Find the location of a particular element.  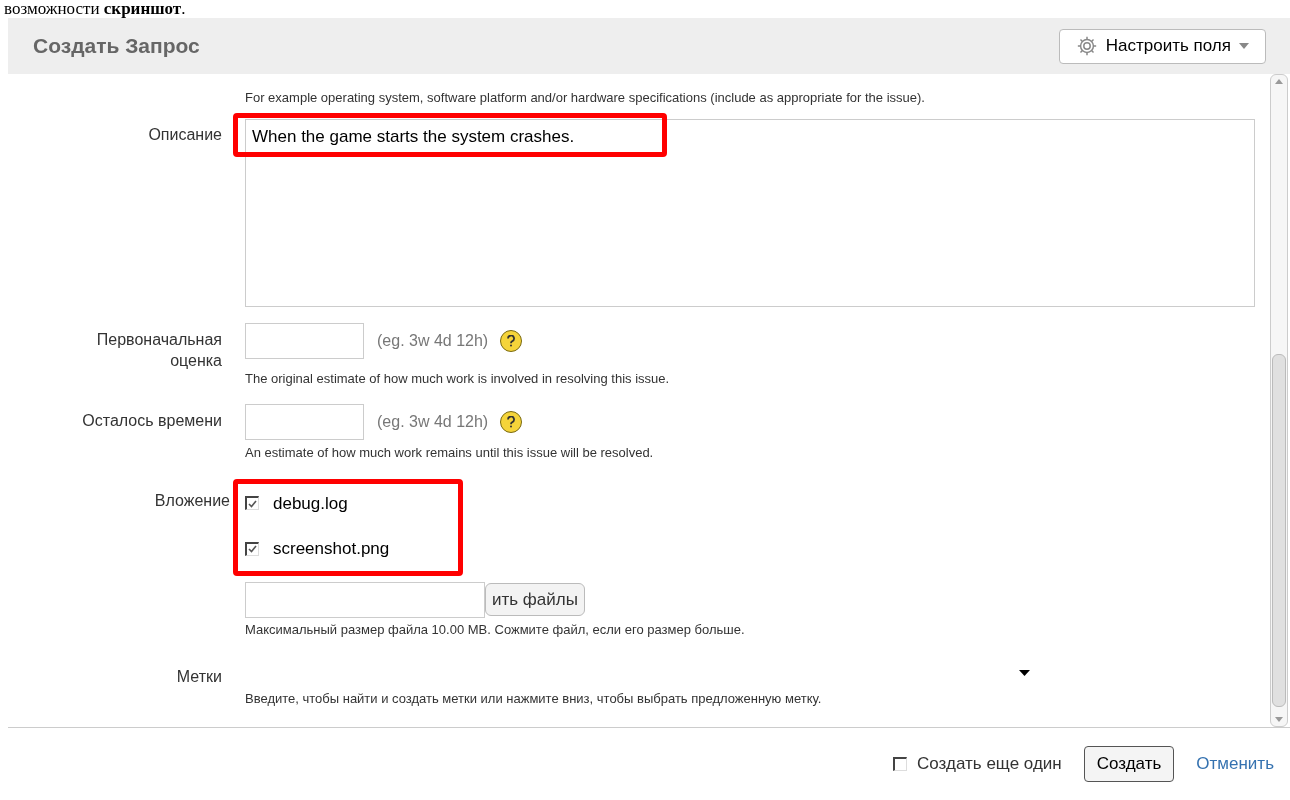

hint-text: Введите, чтобы найти и создать метки или нажмите вниз, чтобы выбрать предложенную метку. is located at coordinates (534, 699).